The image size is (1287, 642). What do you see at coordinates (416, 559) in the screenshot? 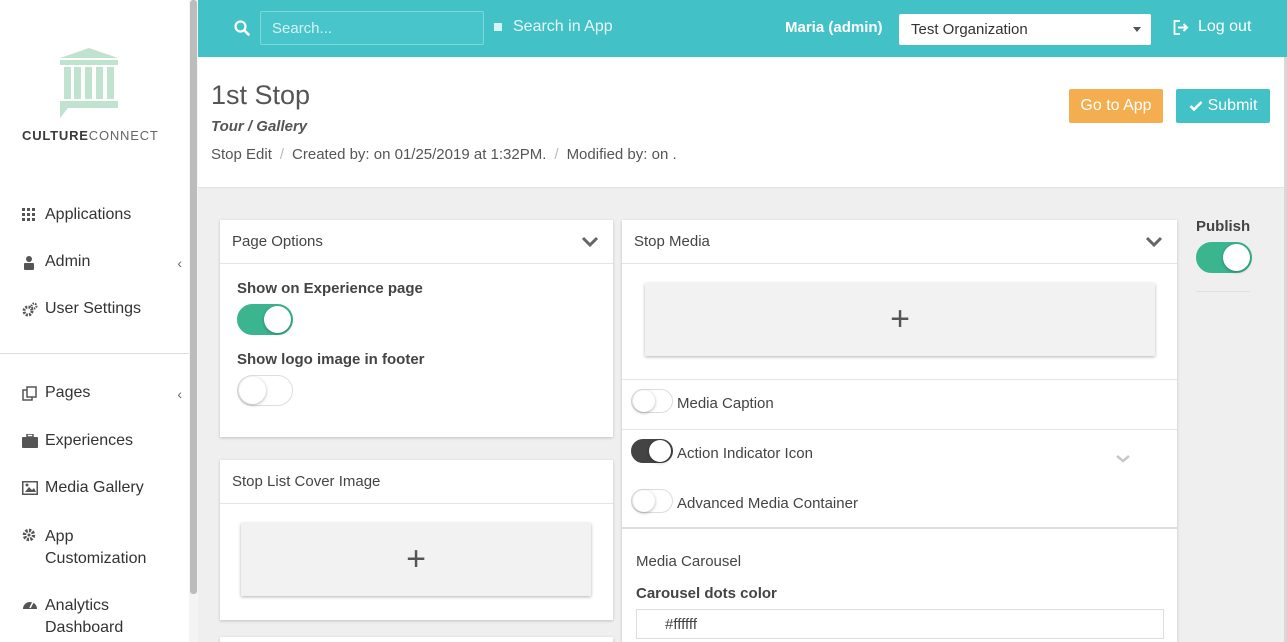
I see `add-cover-image-button: +` at bounding box center [416, 559].